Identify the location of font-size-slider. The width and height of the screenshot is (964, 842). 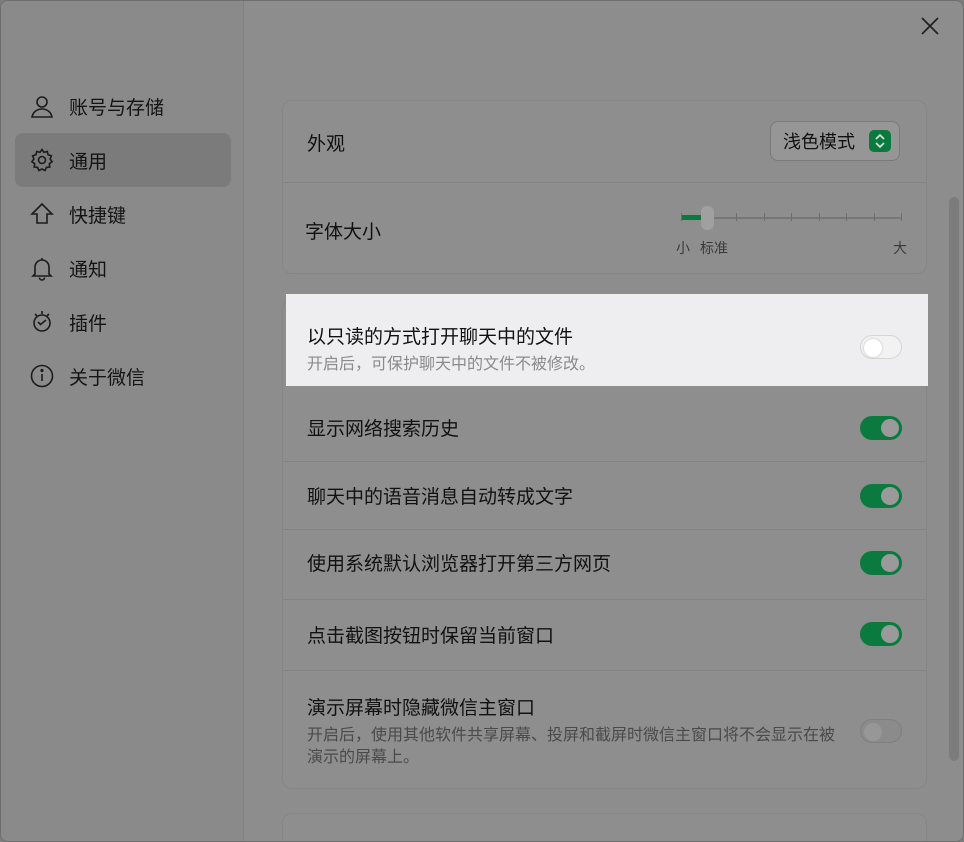
(791, 218).